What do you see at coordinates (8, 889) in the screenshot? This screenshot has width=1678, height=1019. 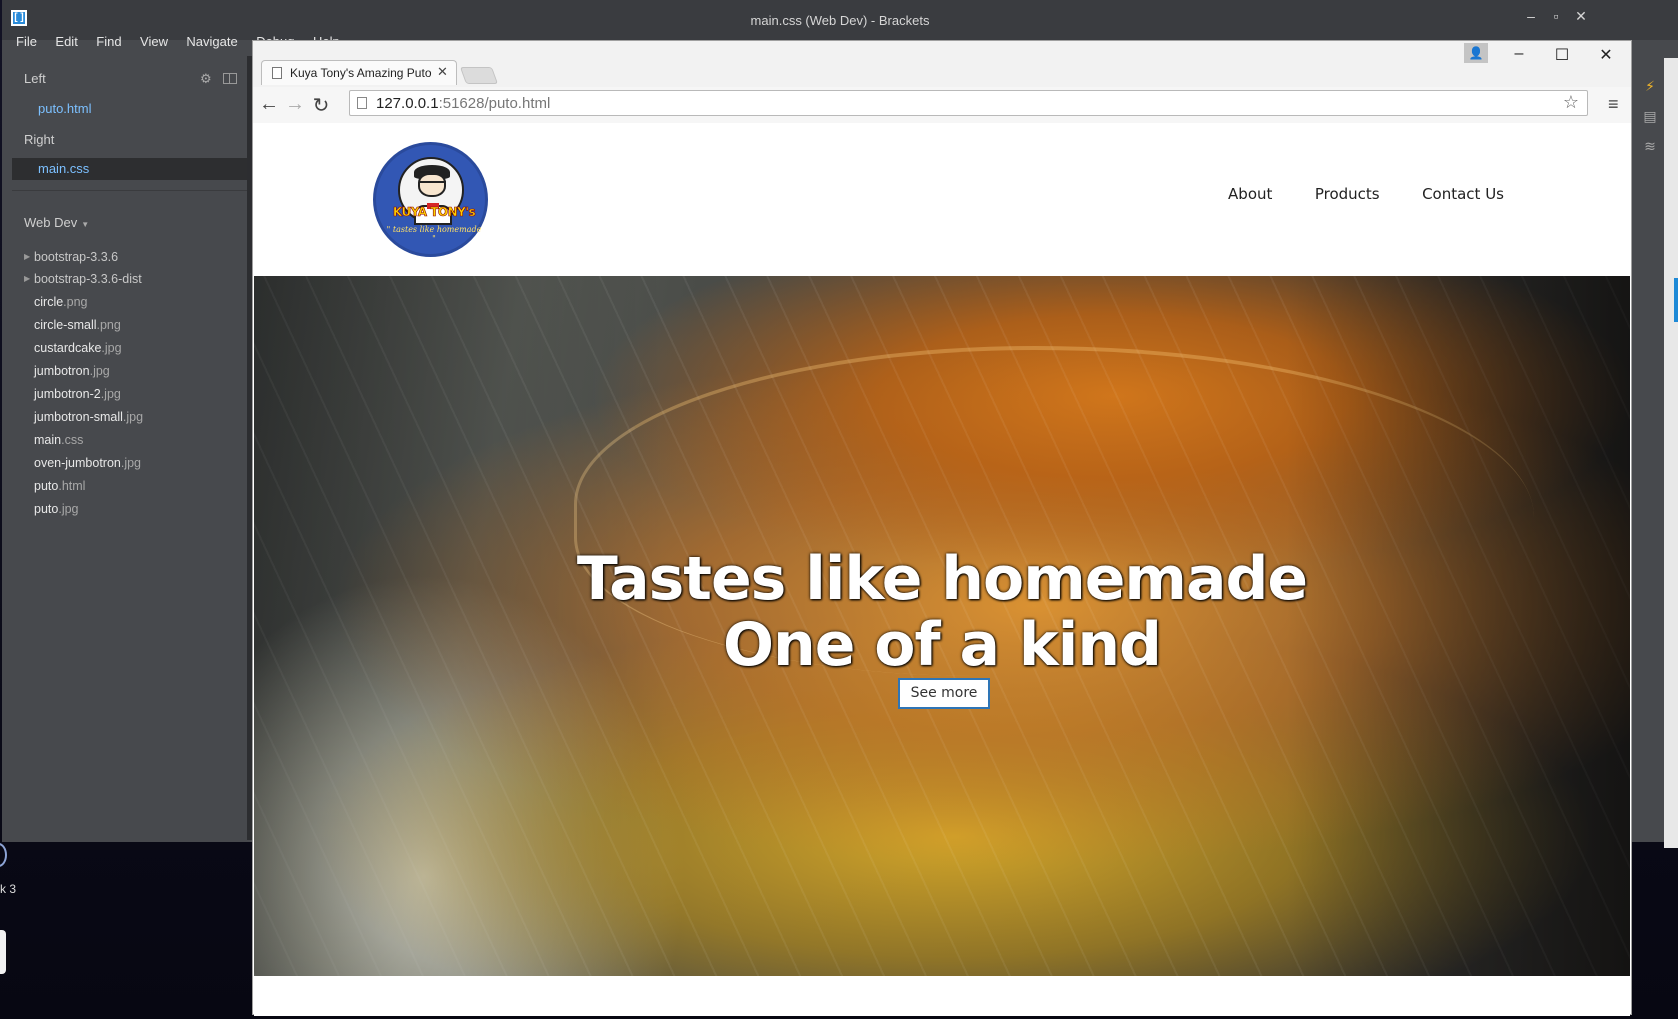 I see `desktop-icon-label: k 3` at bounding box center [8, 889].